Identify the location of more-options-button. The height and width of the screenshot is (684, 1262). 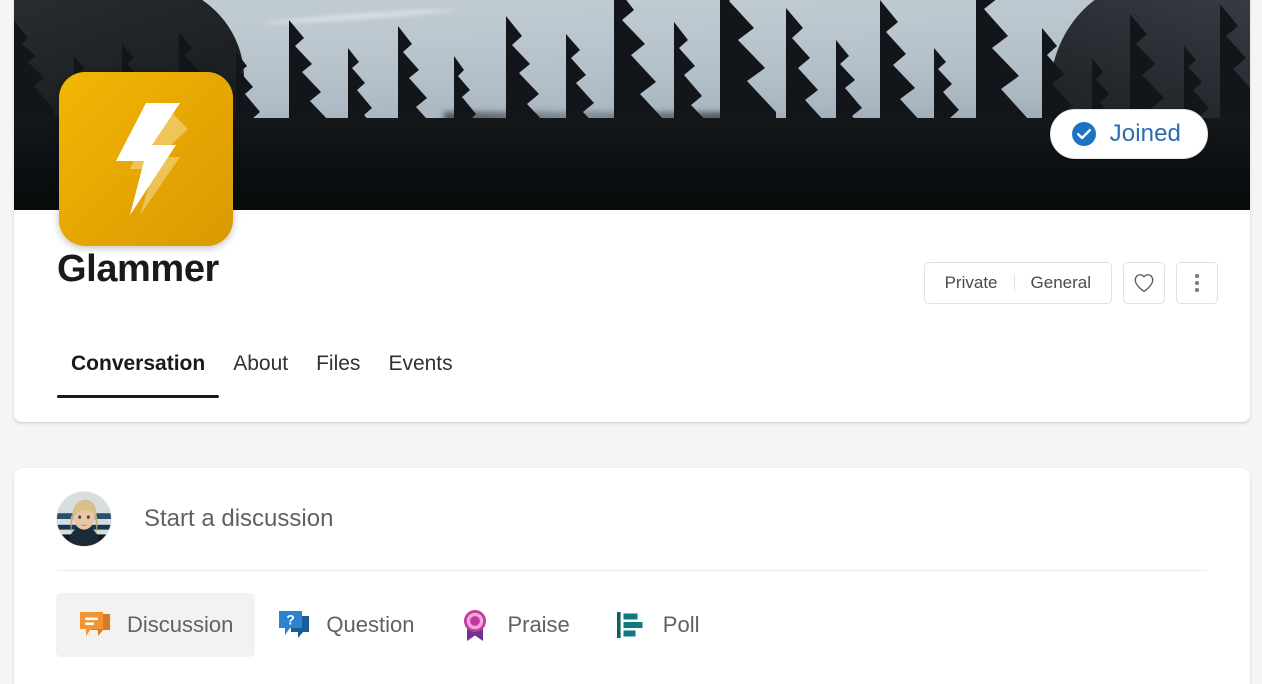
(1197, 283).